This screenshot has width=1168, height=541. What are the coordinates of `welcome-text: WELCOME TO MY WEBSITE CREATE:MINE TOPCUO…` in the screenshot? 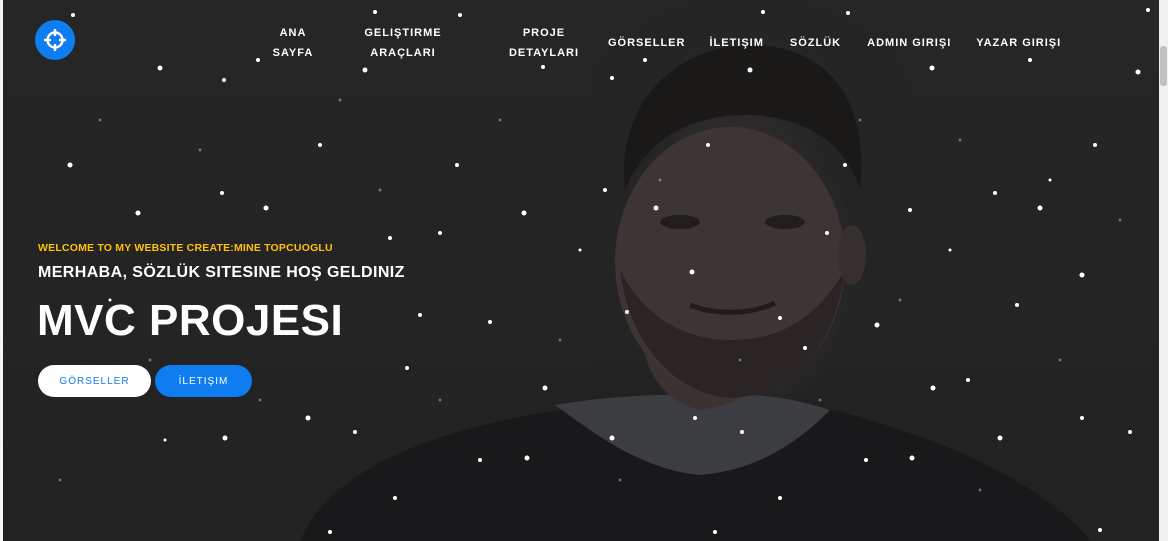 It's located at (185, 248).